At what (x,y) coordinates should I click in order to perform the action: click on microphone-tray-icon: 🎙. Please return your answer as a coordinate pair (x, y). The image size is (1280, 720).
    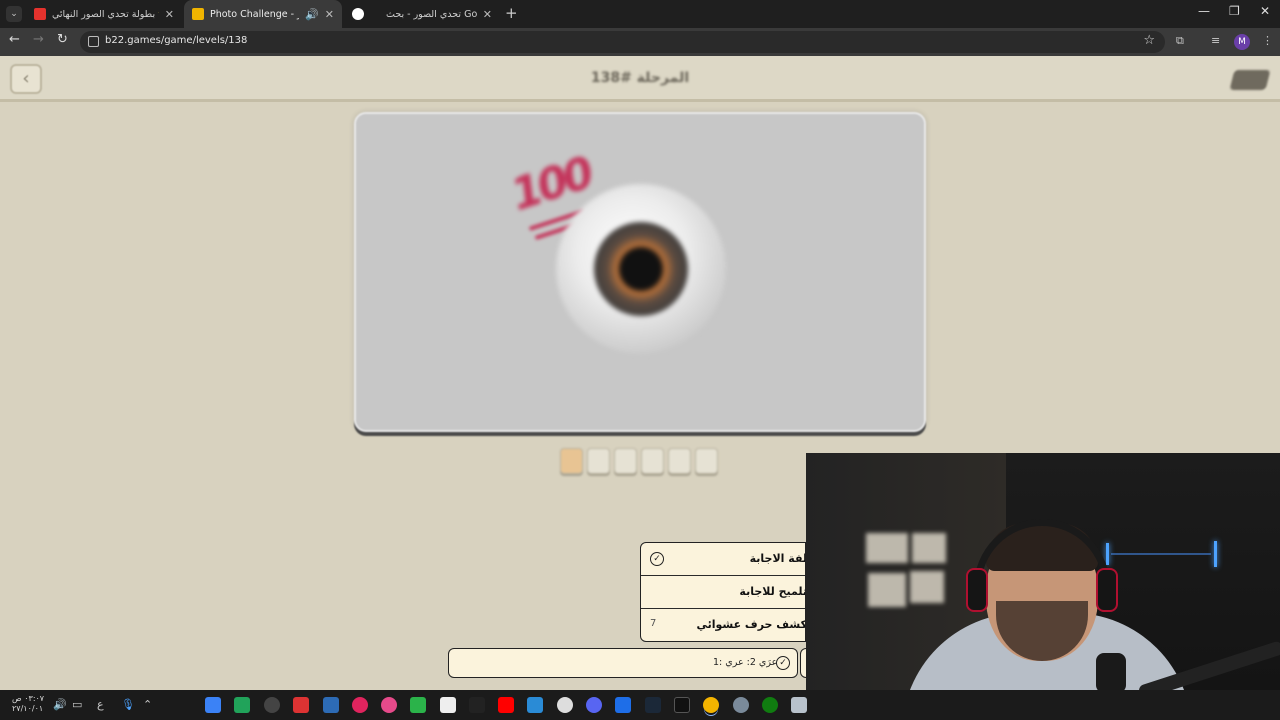
    Looking at the image, I should click on (128, 704).